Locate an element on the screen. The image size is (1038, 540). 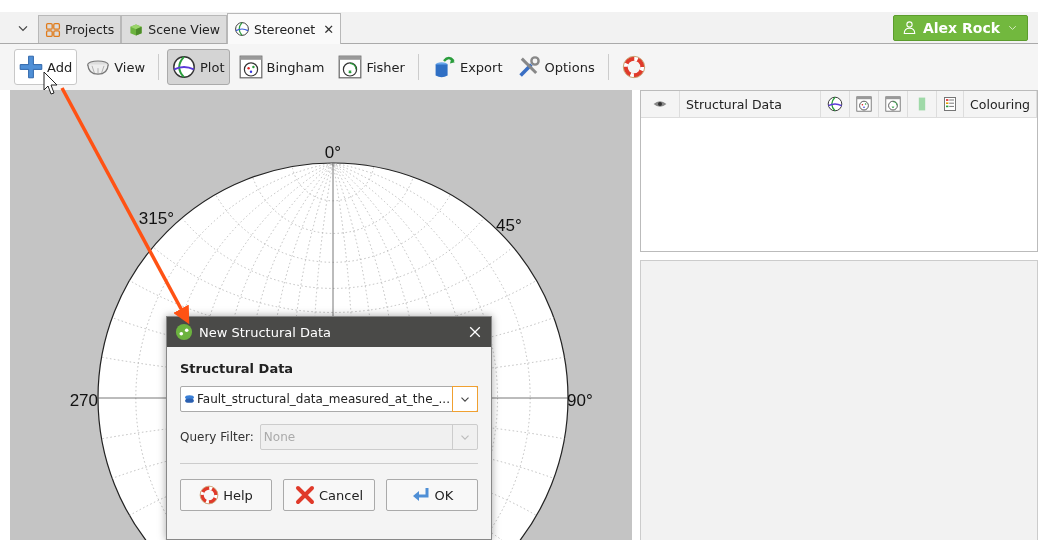
angle-label: 45° is located at coordinates (509, 225).